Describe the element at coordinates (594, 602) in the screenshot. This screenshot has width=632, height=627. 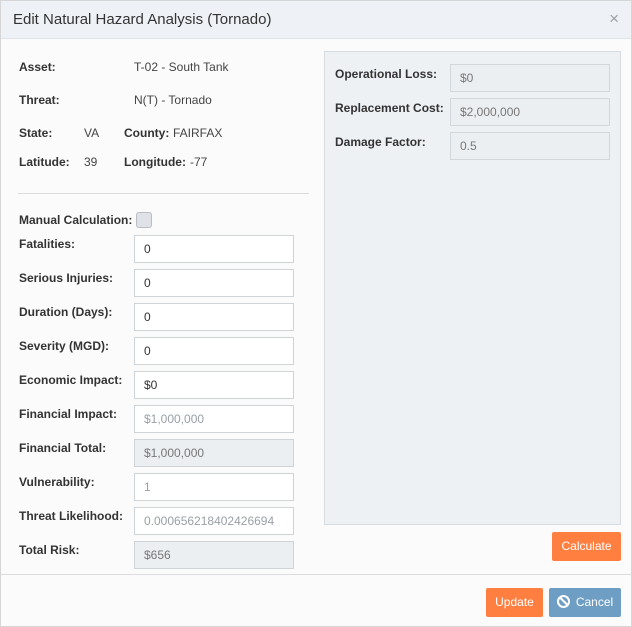
I see `cancel-label: Cancel` at that location.